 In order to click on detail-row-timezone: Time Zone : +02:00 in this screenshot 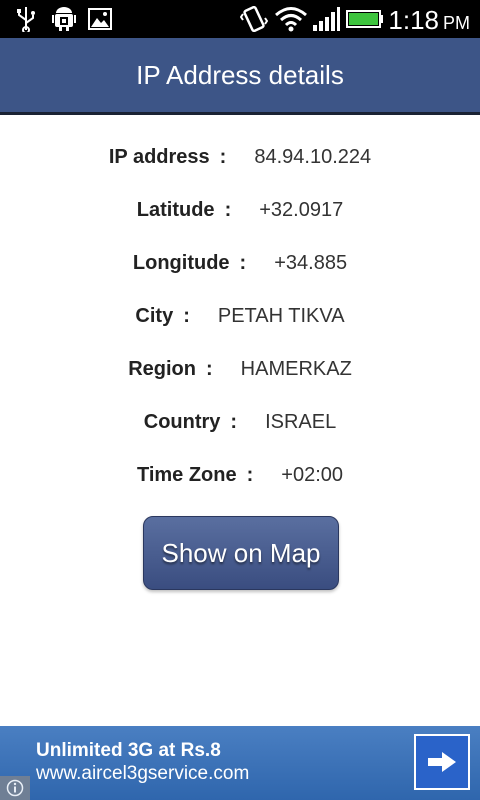, I will do `click(240, 475)`.